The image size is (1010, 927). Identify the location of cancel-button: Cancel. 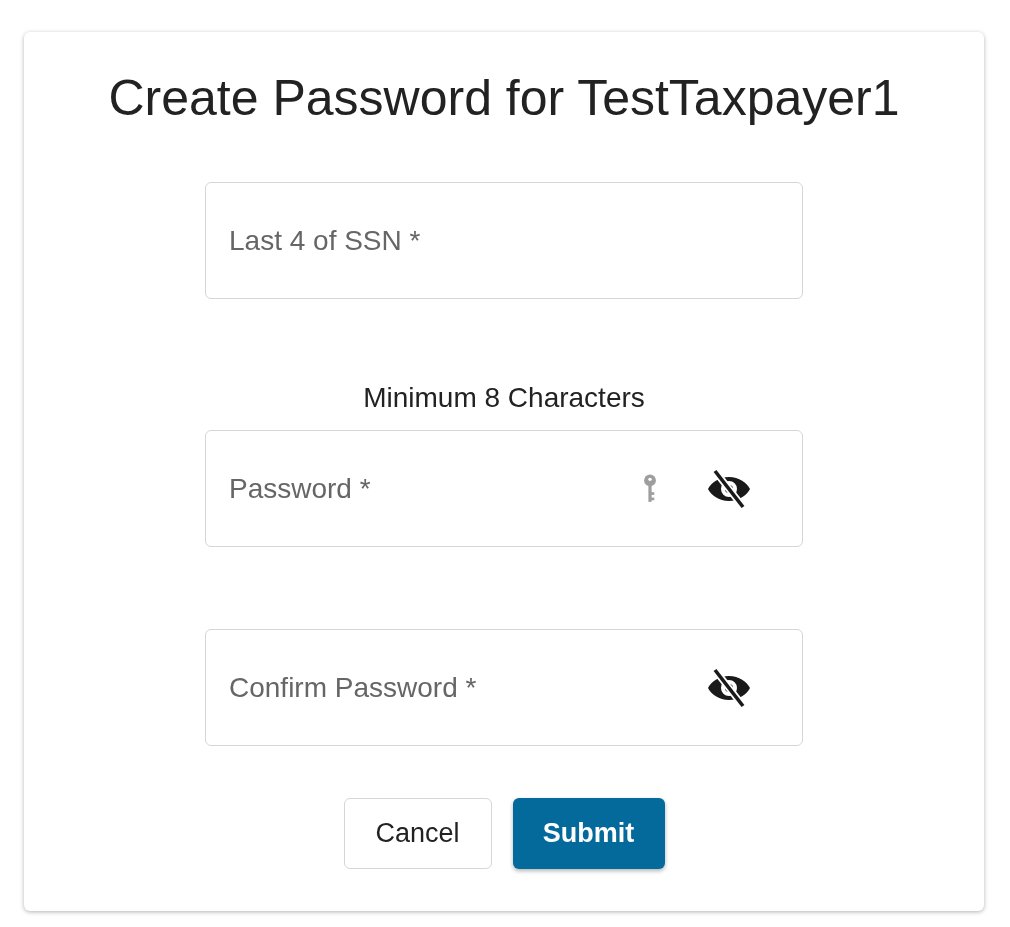
(417, 833).